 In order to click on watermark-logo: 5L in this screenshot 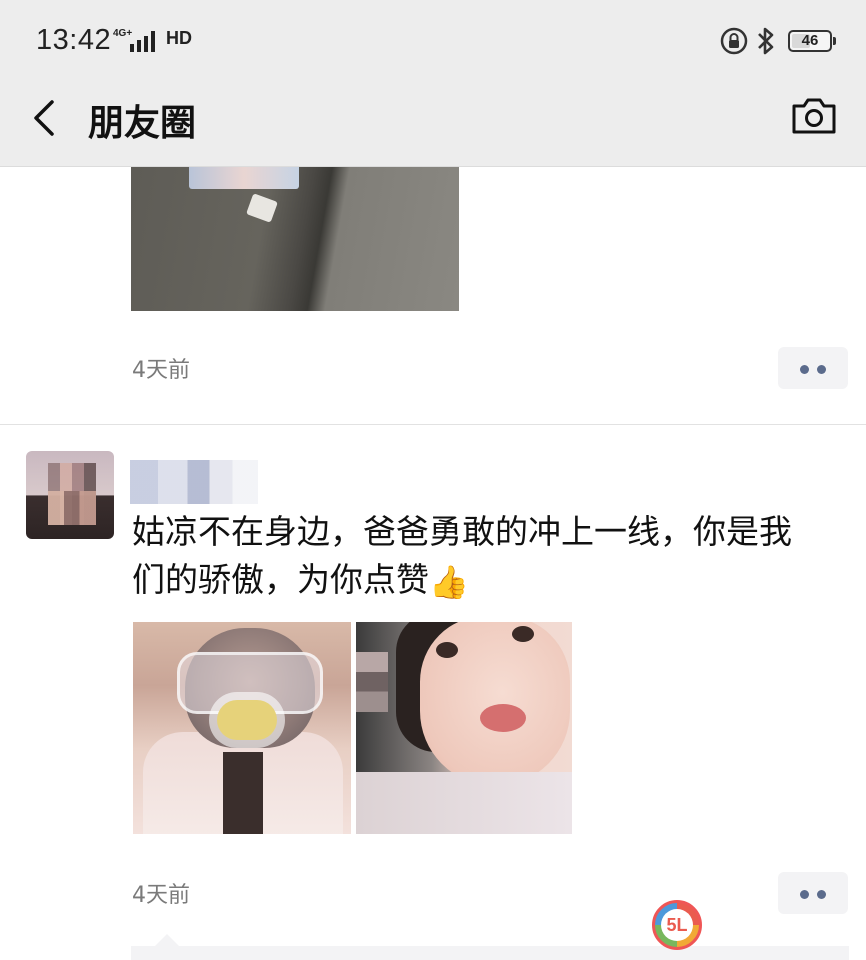, I will do `click(677, 925)`.